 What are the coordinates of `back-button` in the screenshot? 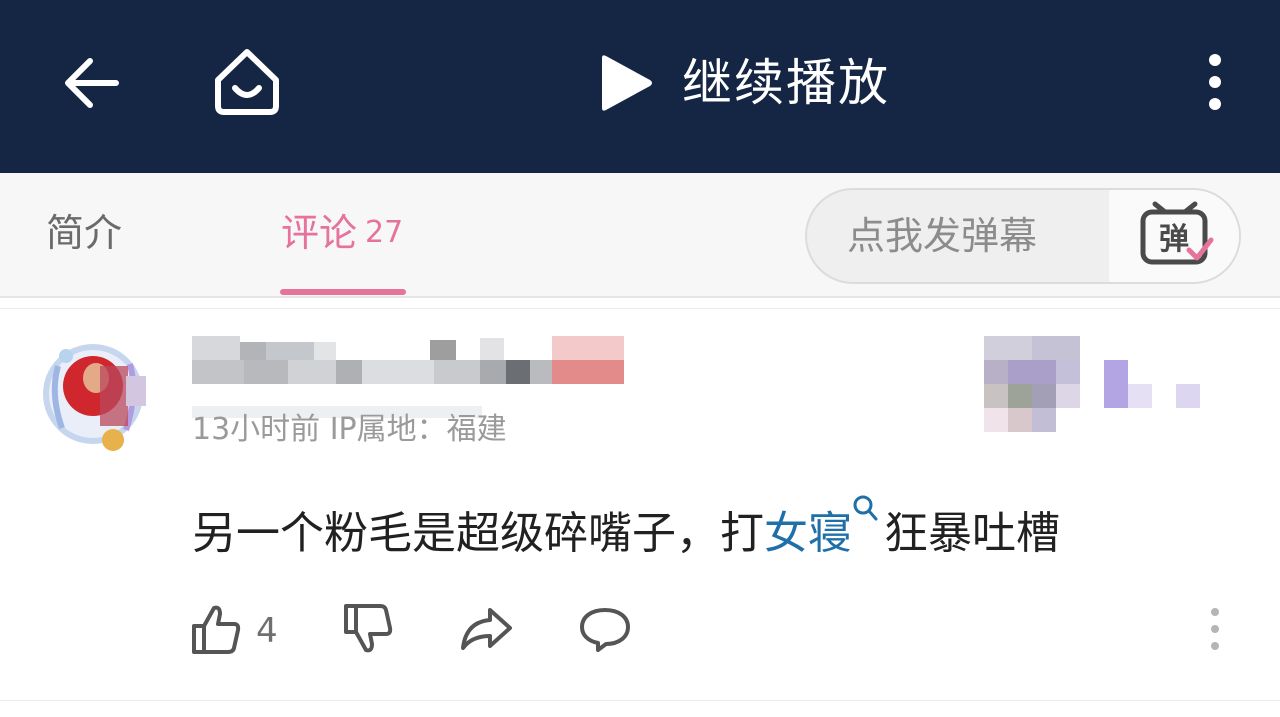 It's located at (91, 83).